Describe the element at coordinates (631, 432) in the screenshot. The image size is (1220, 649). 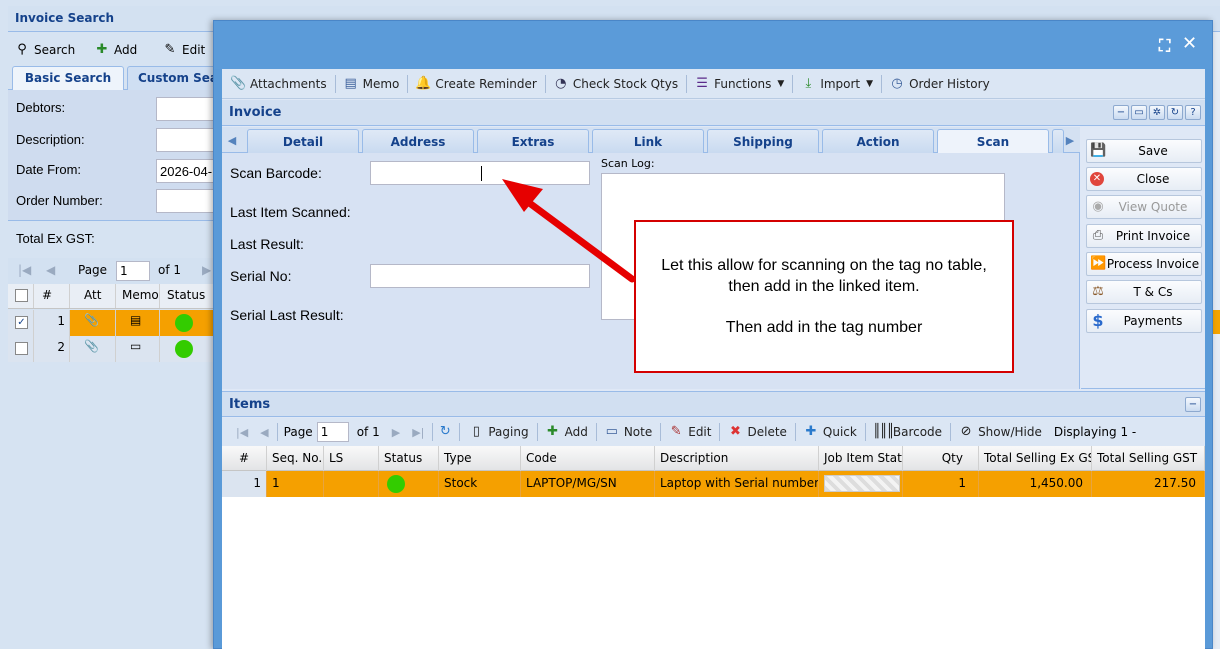
I see `note-button: ▭ Note` at that location.